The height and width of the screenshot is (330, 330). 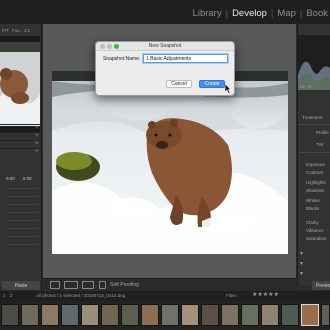 I want to click on whites-label: Whites, so click(x=313, y=200).